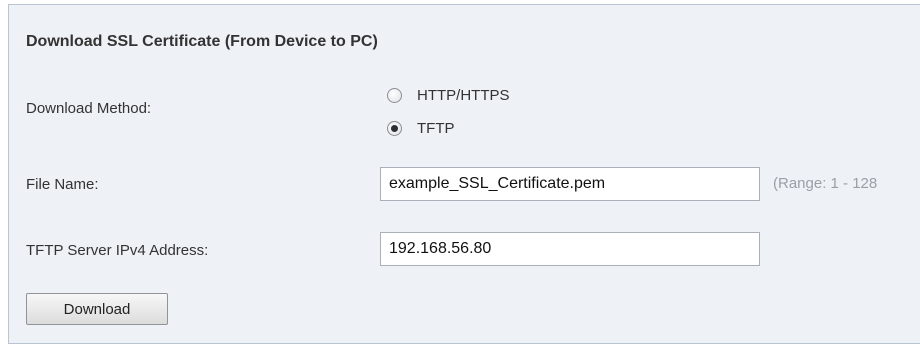 The image size is (920, 344). Describe the element at coordinates (62, 184) in the screenshot. I see `file-name-label: File Name:` at that location.